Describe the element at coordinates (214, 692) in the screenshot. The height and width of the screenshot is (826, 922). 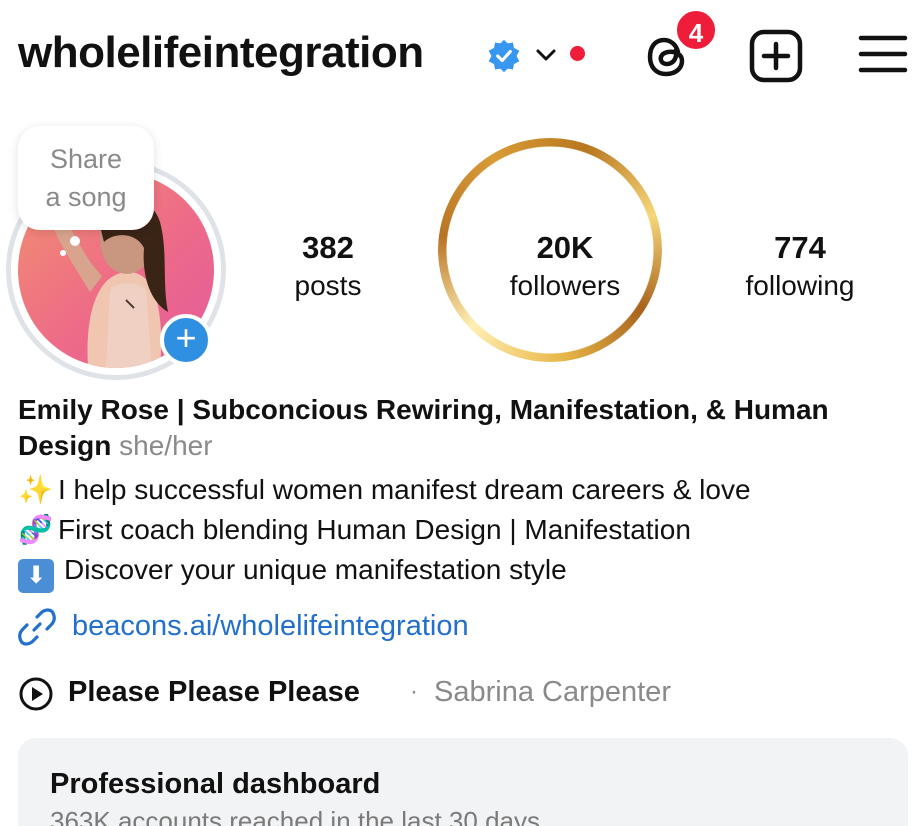
I see `song-title: Please Please Please` at that location.